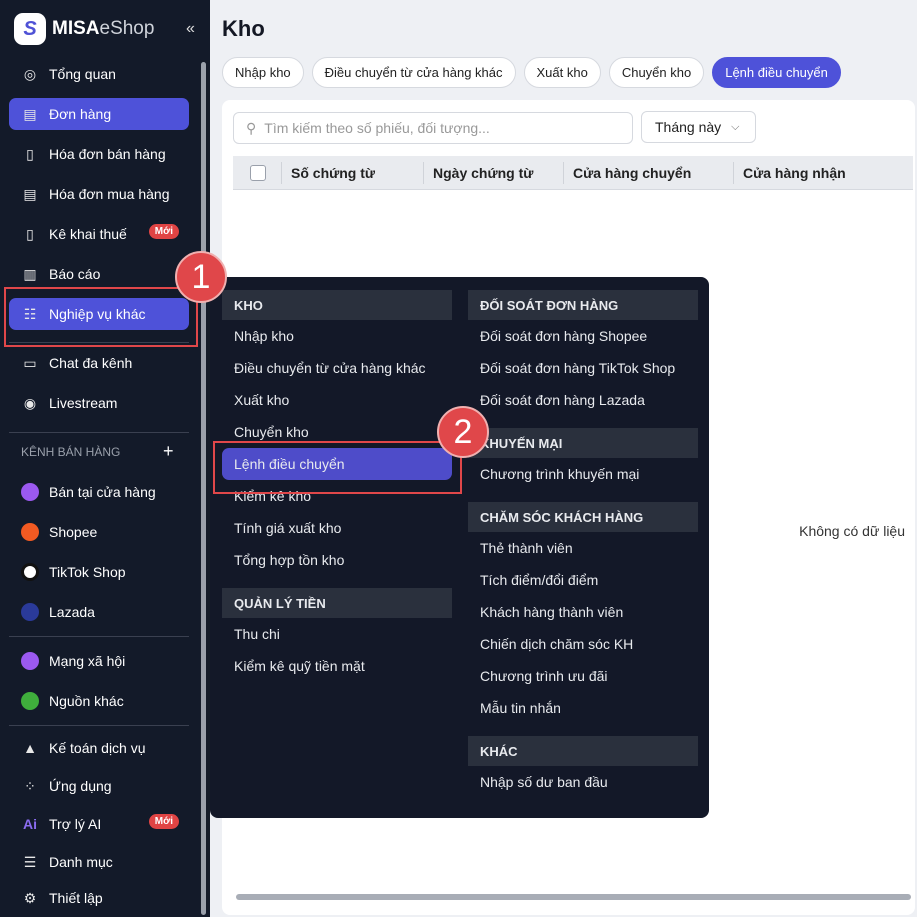 The width and height of the screenshot is (917, 917). Describe the element at coordinates (583, 612) in the screenshot. I see `menu-item-khach-hang-thanh-vien: Khách hàng thành viên` at that location.